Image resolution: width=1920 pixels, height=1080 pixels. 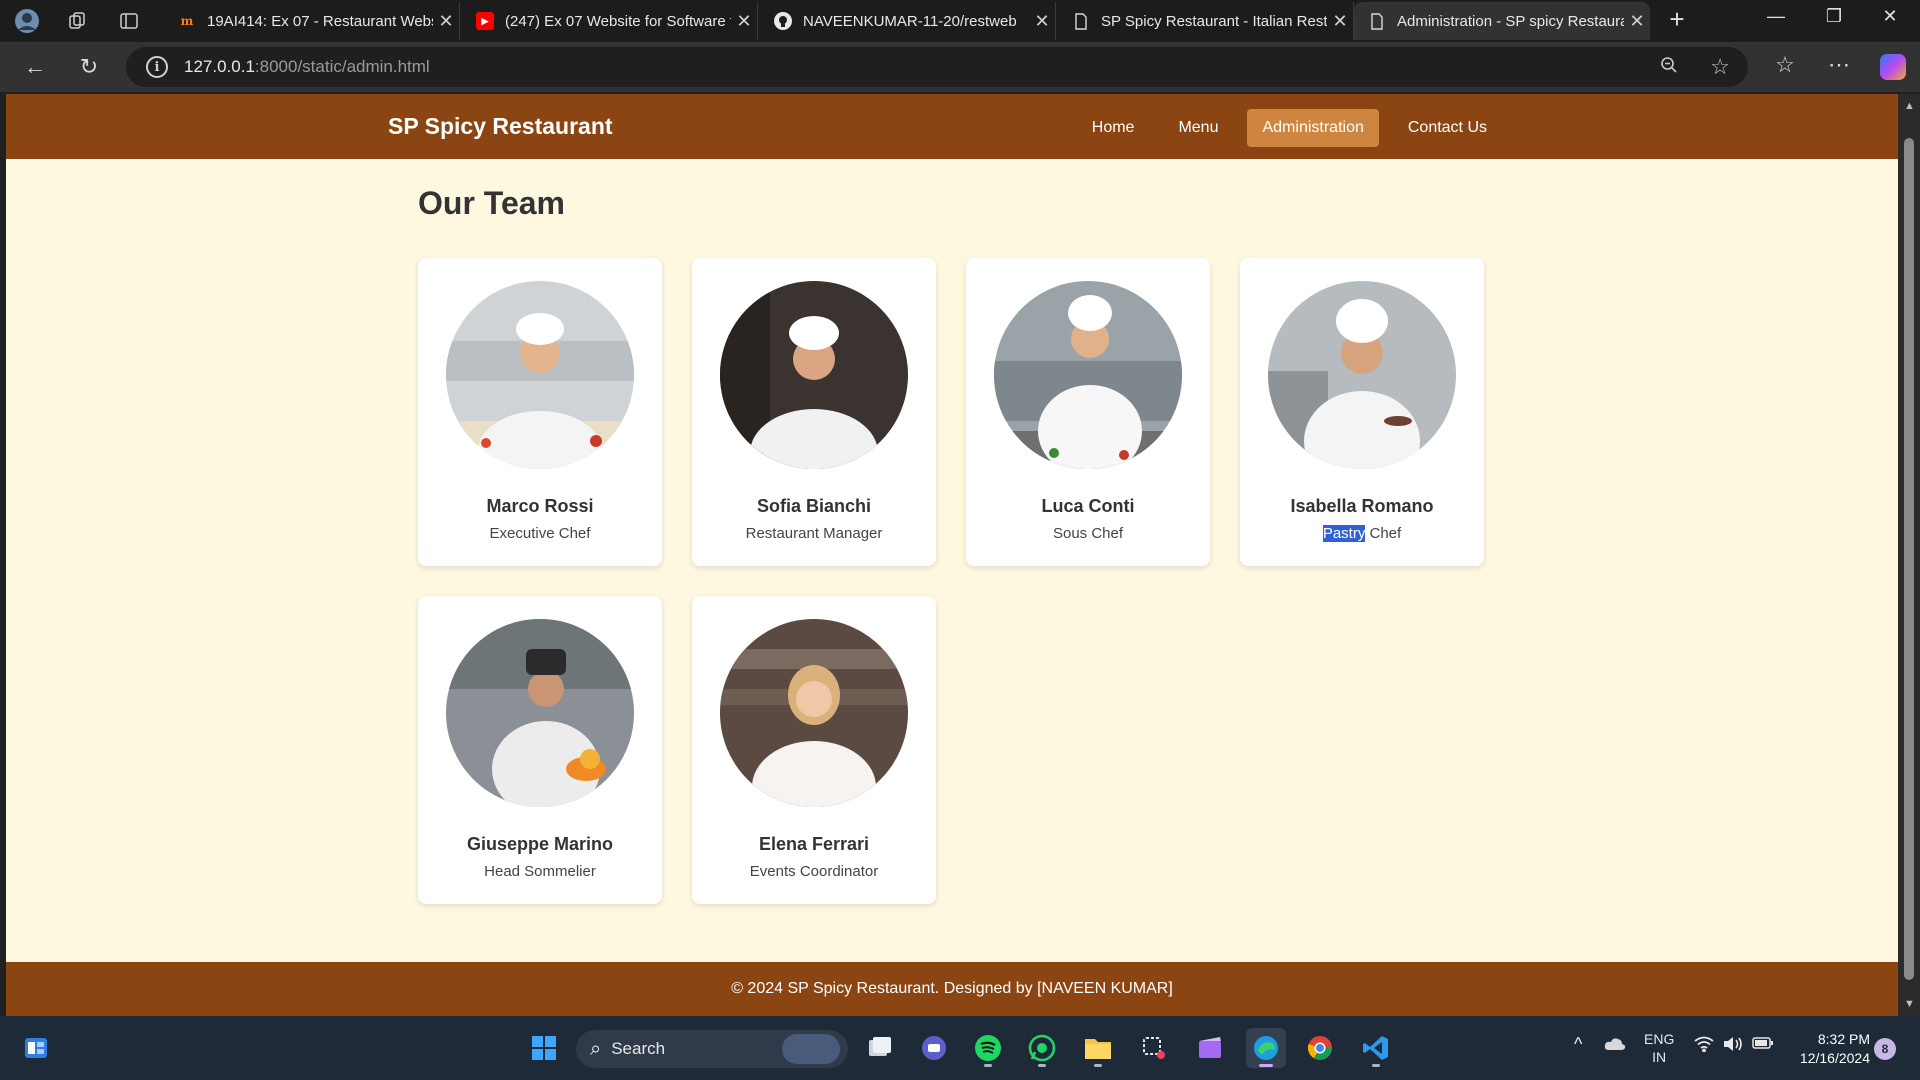 What do you see at coordinates (1098, 1048) in the screenshot?
I see `file-explorer-icon` at bounding box center [1098, 1048].